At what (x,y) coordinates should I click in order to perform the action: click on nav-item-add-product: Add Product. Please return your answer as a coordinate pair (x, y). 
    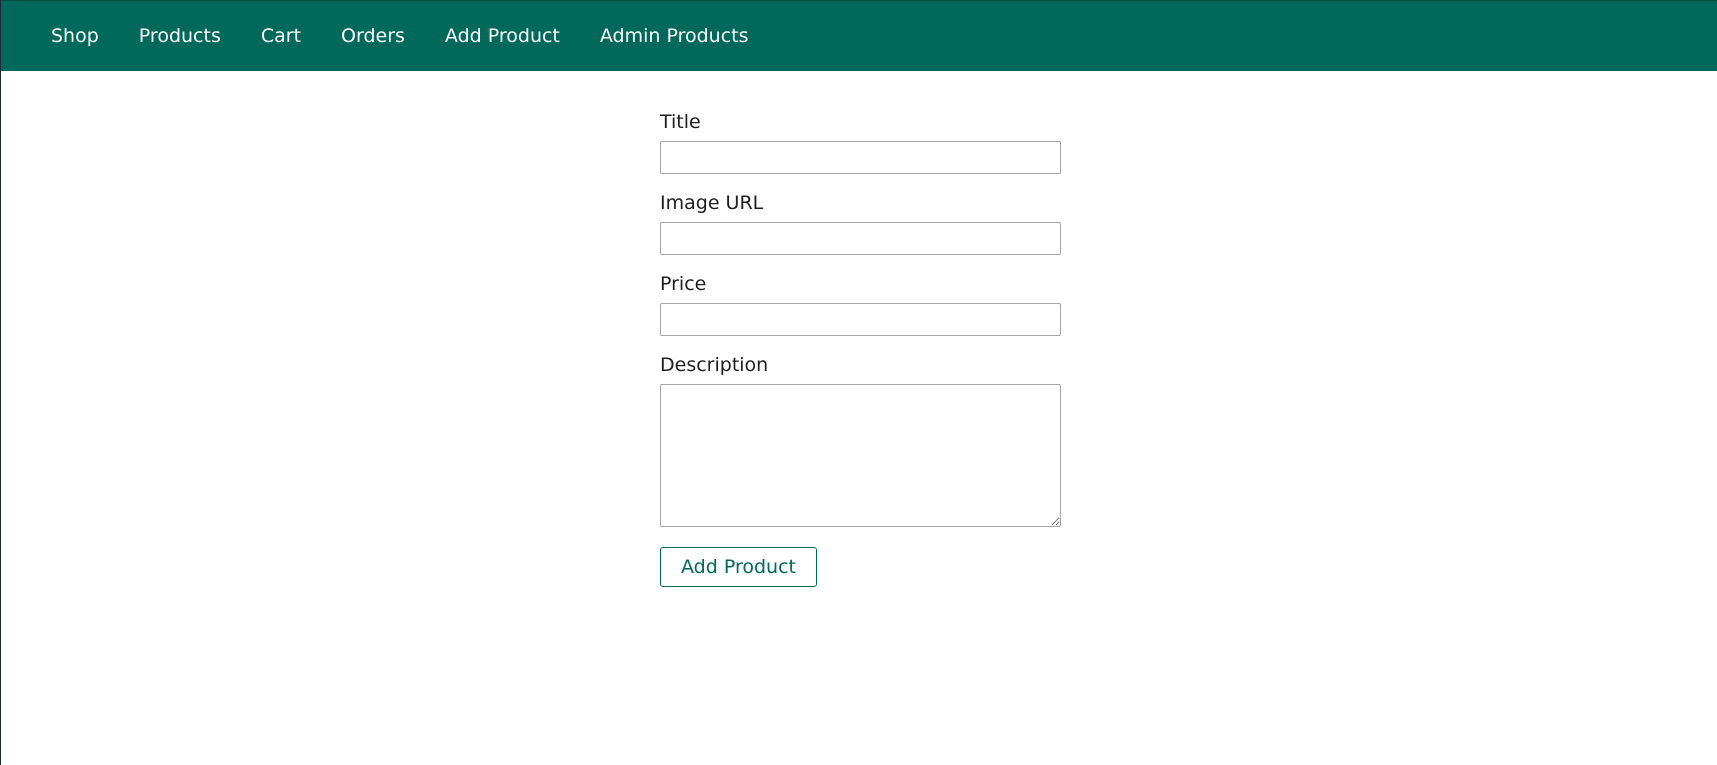
    Looking at the image, I should click on (502, 36).